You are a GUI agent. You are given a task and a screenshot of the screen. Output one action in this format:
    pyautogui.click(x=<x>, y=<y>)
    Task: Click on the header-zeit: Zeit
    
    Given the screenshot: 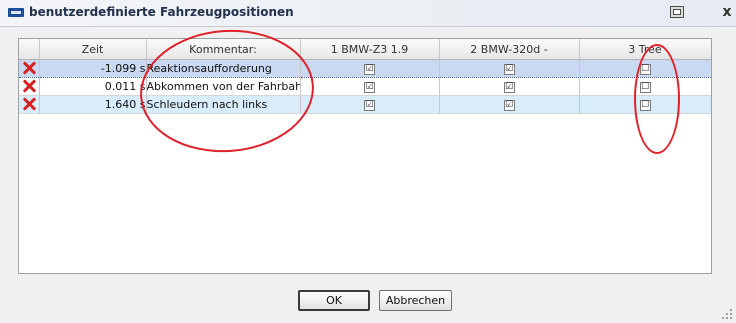 What is the action you would take?
    pyautogui.click(x=93, y=49)
    